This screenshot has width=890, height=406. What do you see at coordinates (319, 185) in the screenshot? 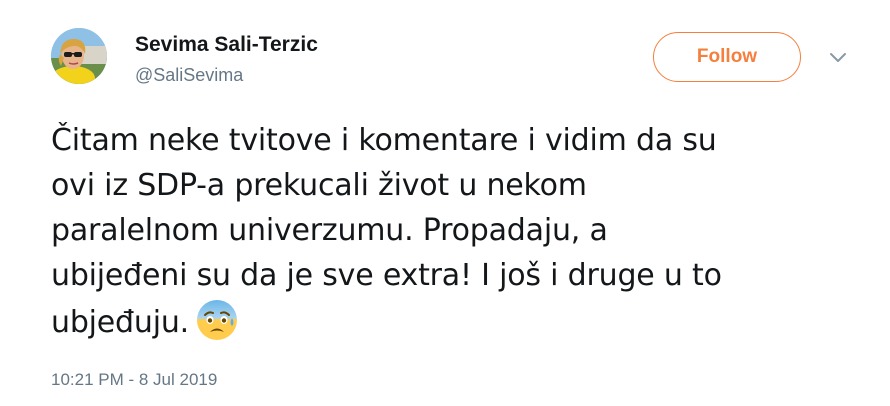
I see `tweet-line: ovi iz SDP-a prekucali život u nekom` at bounding box center [319, 185].